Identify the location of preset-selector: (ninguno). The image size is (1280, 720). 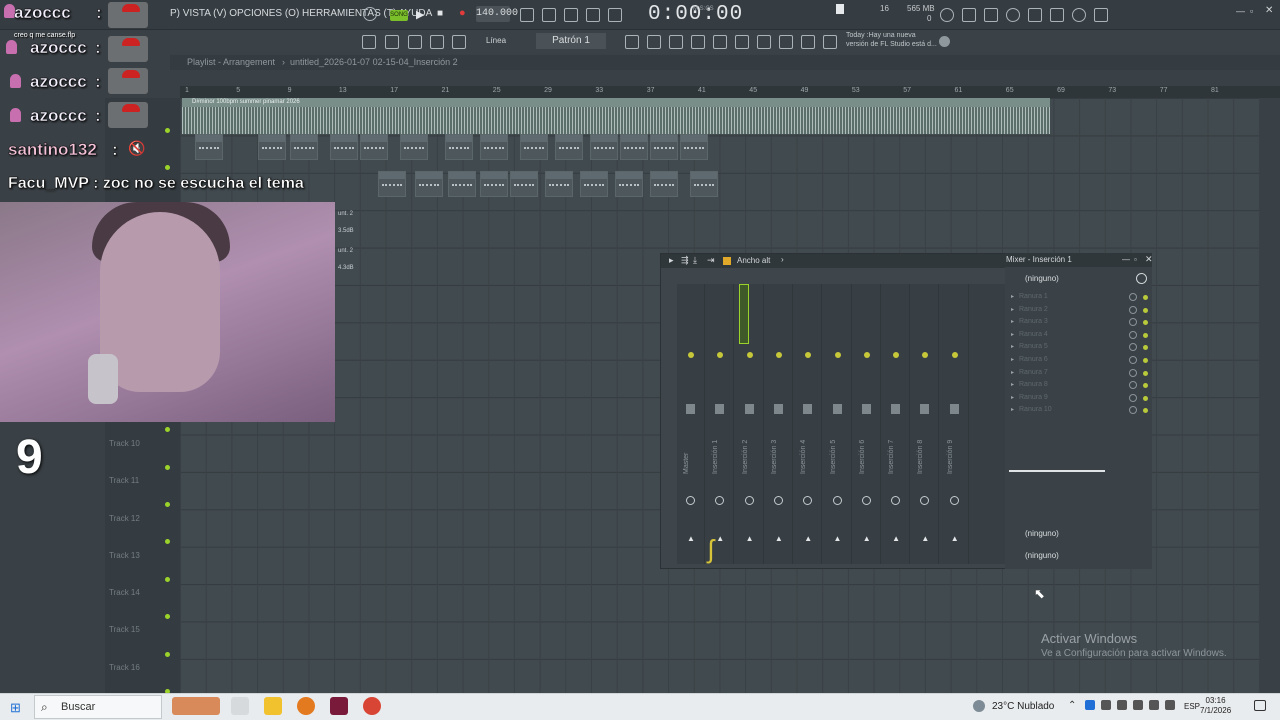
(1042, 278).